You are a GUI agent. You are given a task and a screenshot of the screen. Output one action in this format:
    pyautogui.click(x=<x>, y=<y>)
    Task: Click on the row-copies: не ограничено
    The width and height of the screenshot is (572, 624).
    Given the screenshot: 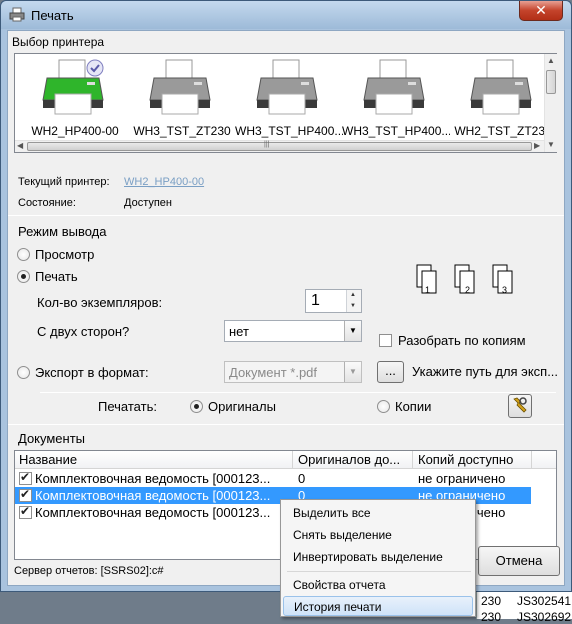 What is the action you would take?
    pyautogui.click(x=462, y=478)
    